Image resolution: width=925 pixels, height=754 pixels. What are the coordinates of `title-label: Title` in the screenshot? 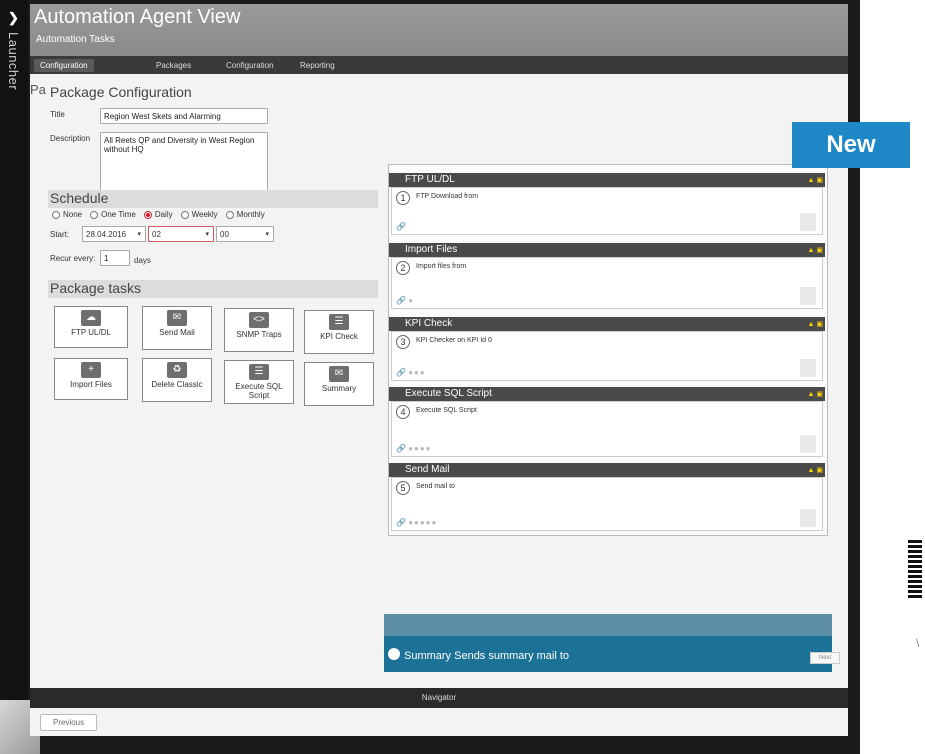 It's located at (57, 114).